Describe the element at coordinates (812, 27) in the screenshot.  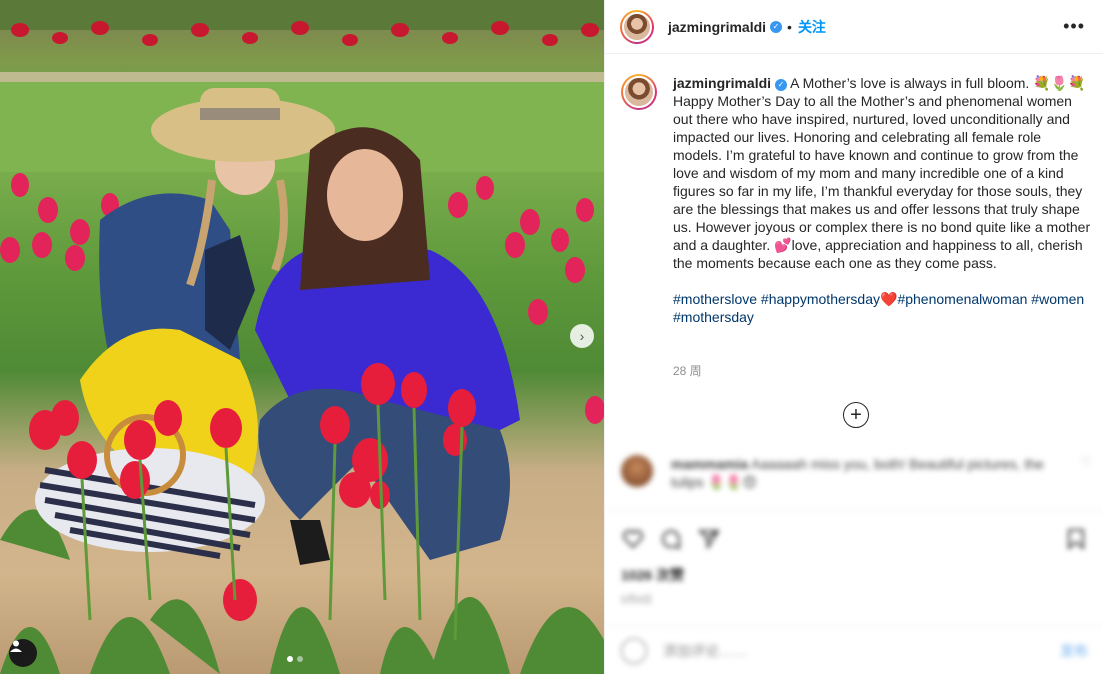
I see `follow-button: 关注` at that location.